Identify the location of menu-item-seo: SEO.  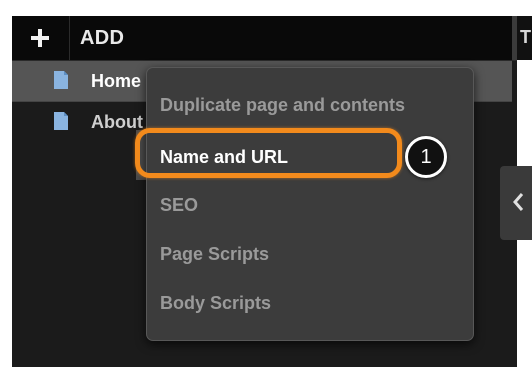
(310, 205).